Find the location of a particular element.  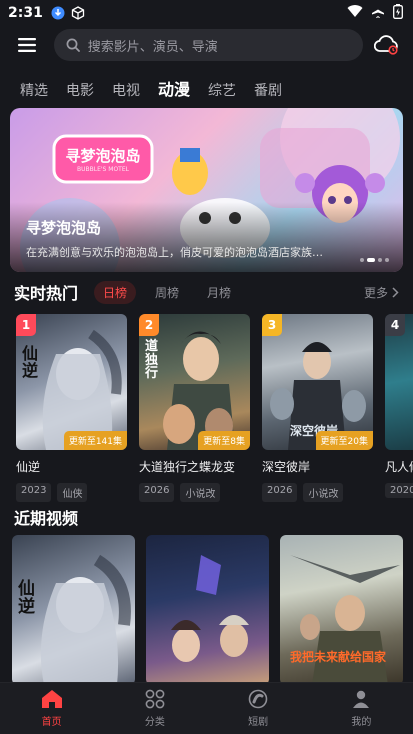

tab-tv: 电视 is located at coordinates (126, 90).